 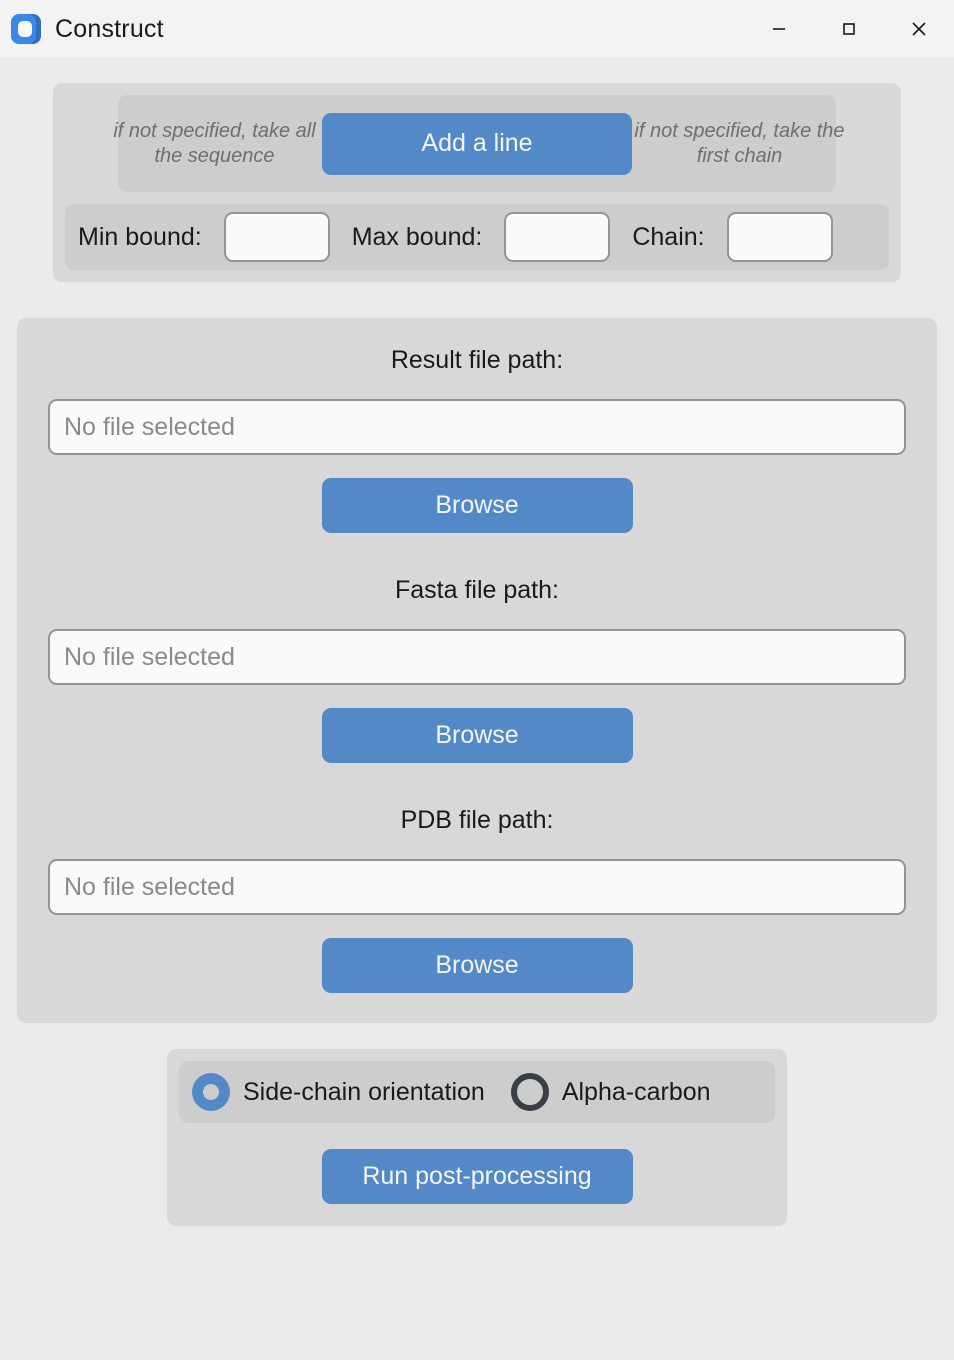 I want to click on min-bound-input, so click(x=276, y=237).